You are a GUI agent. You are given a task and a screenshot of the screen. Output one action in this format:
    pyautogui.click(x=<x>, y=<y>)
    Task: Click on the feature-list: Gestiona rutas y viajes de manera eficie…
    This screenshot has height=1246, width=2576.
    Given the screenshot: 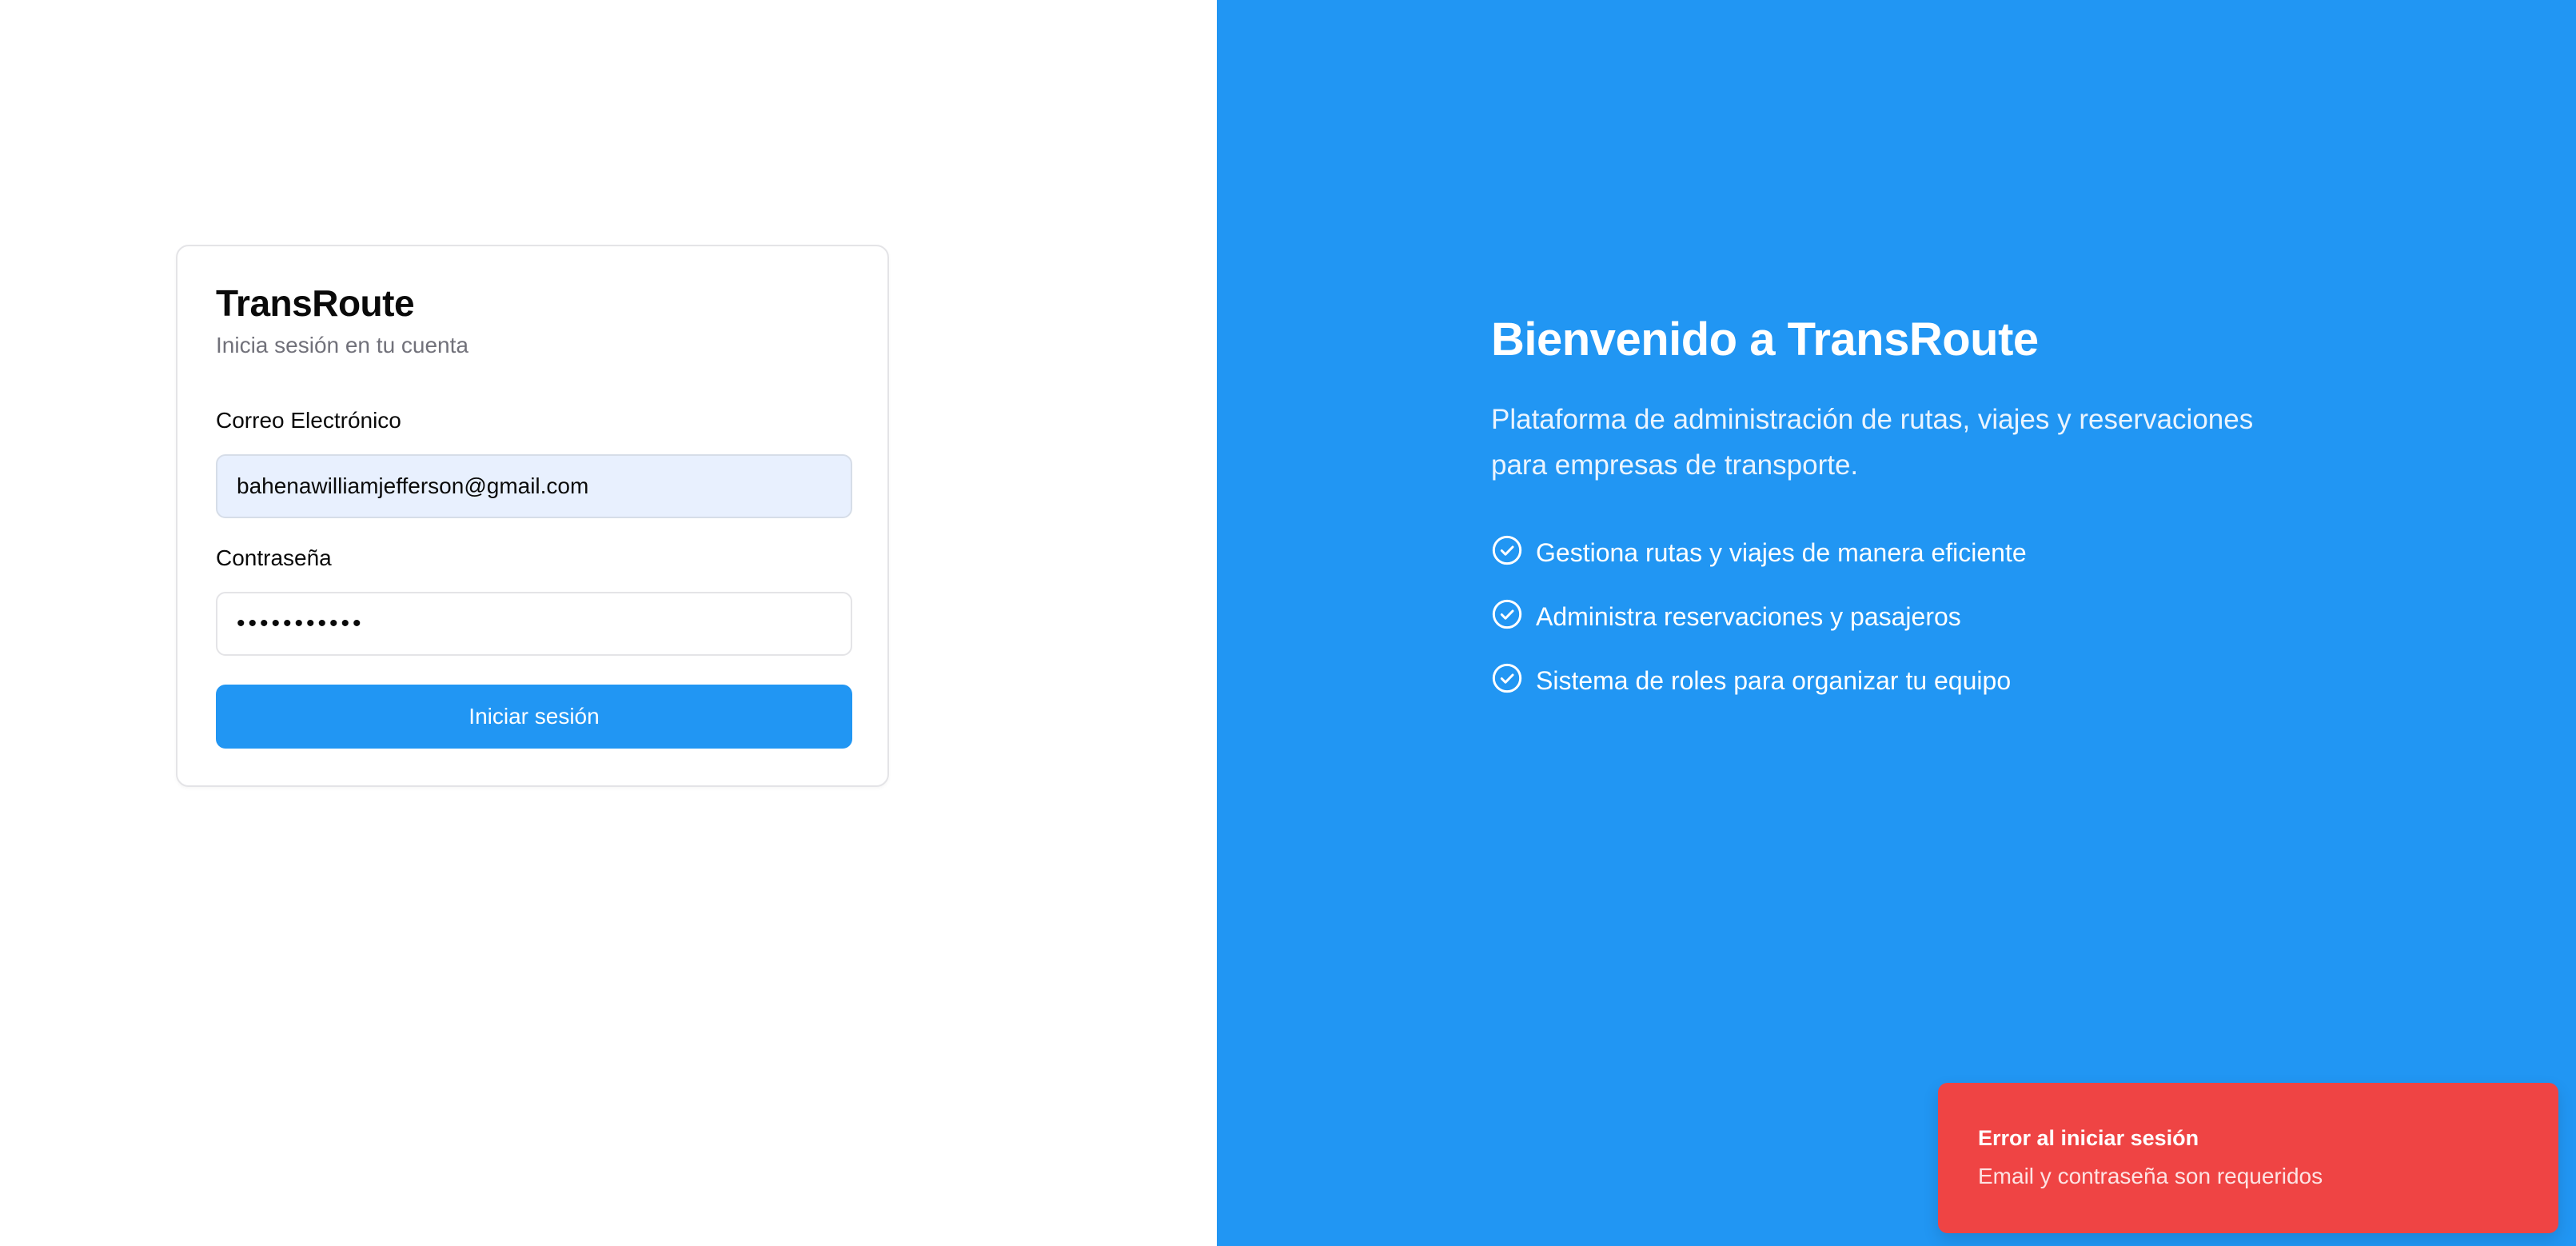 What is the action you would take?
    pyautogui.click(x=1931, y=617)
    